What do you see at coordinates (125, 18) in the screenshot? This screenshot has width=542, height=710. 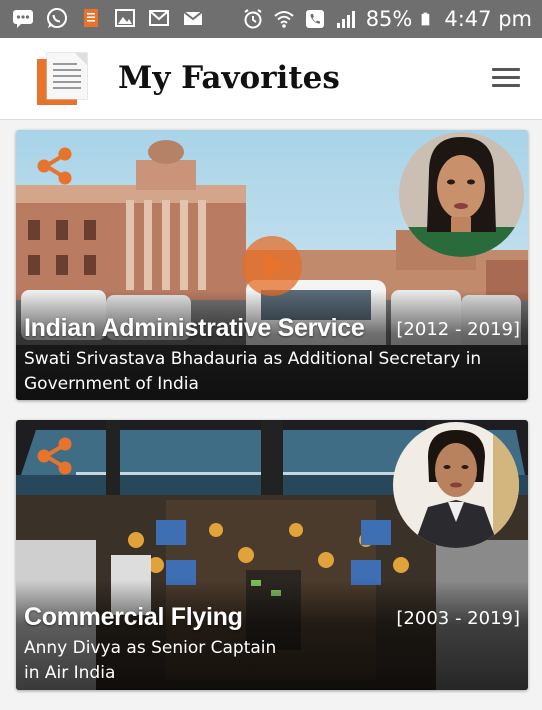 I see `image-icon` at bounding box center [125, 18].